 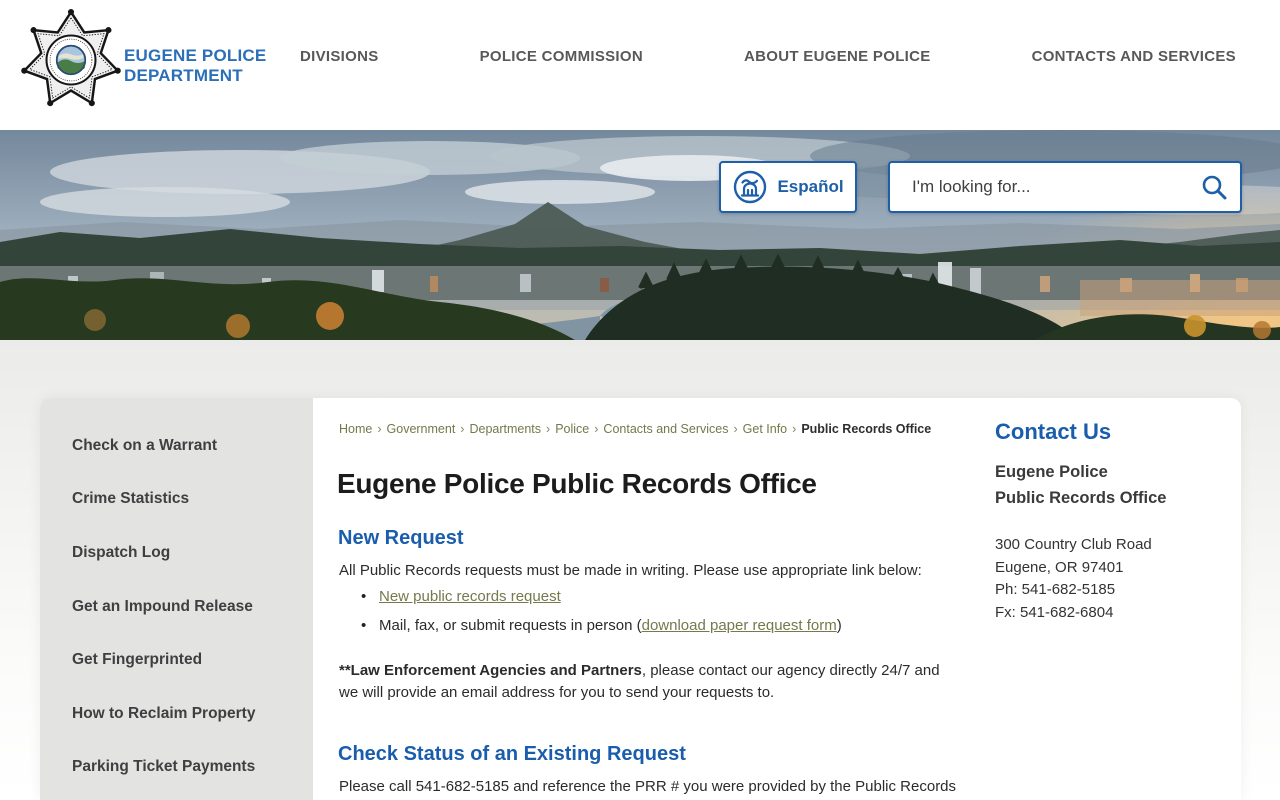 I want to click on search-input, so click(x=1039, y=187).